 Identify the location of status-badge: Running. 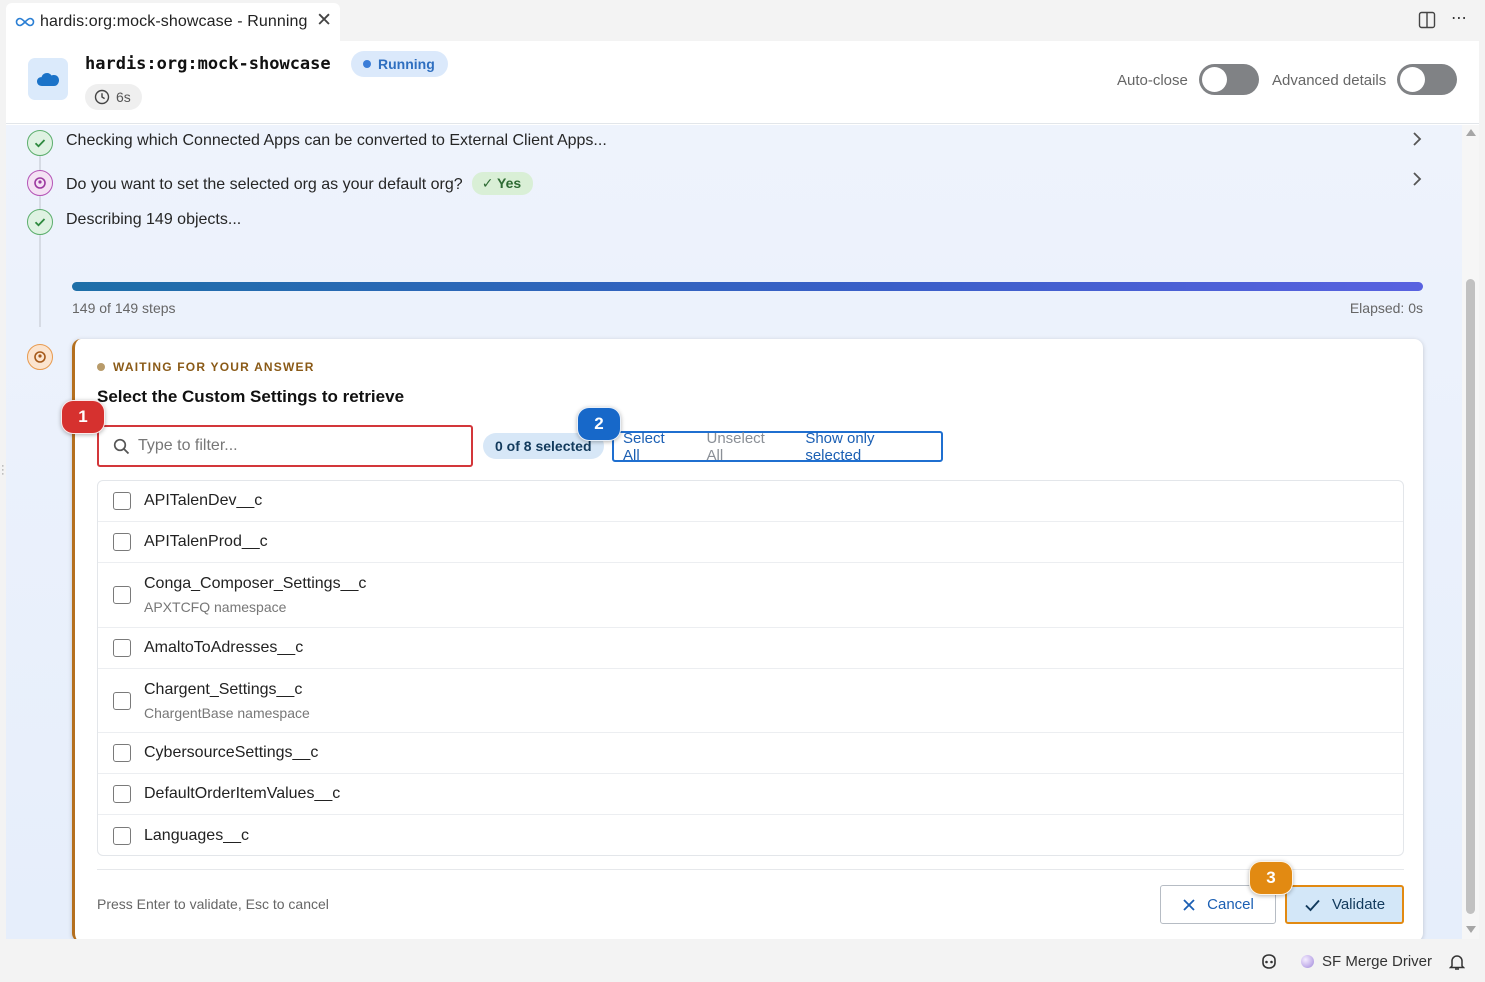
(399, 64).